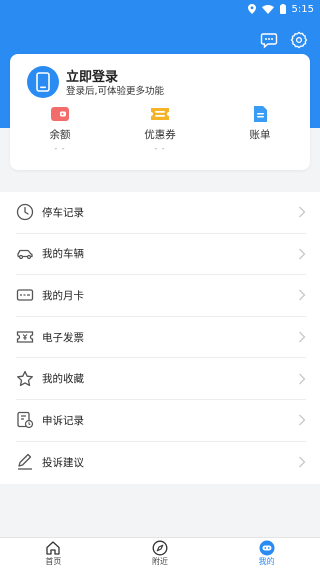 This screenshot has height=570, width=320. What do you see at coordinates (63, 212) in the screenshot?
I see `menu-item-label: 停车记录` at bounding box center [63, 212].